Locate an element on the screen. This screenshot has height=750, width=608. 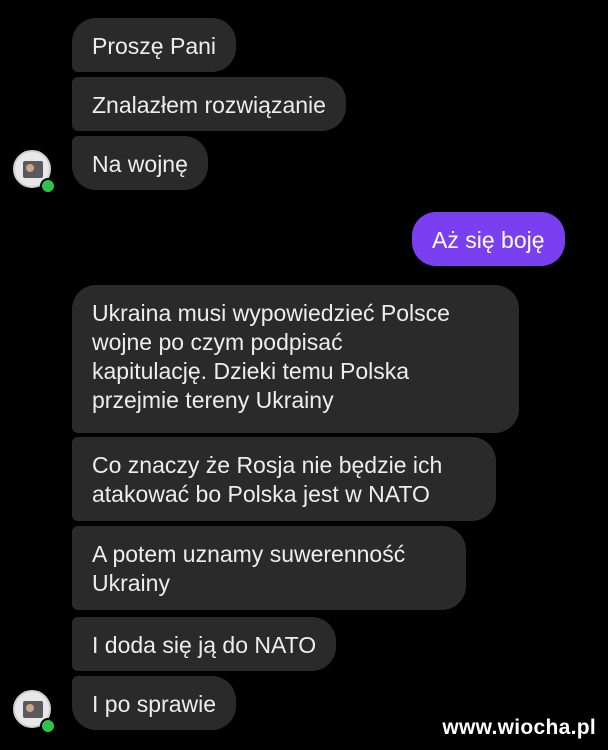
incoming-message: I doda się ją do NATO is located at coordinates (204, 644).